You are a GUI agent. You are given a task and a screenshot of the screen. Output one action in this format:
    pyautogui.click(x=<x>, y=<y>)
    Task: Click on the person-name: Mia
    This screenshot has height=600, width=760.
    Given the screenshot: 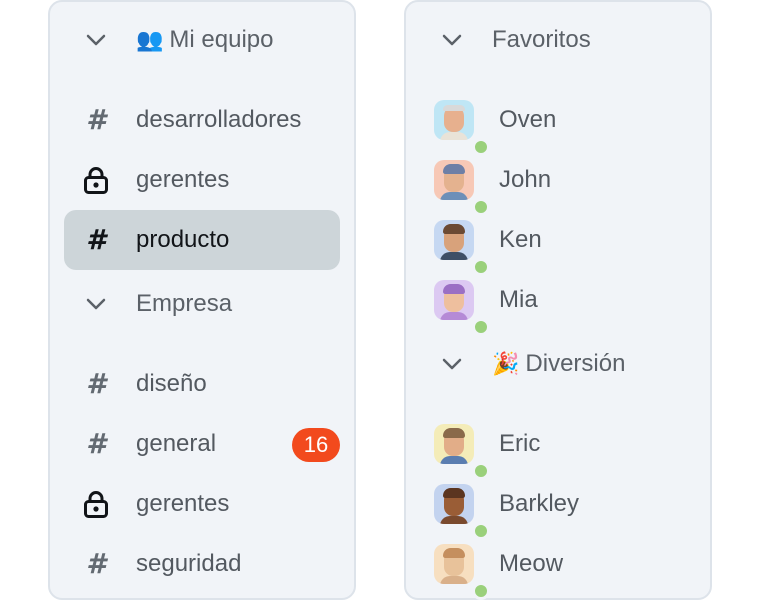 What is the action you would take?
    pyautogui.click(x=518, y=299)
    